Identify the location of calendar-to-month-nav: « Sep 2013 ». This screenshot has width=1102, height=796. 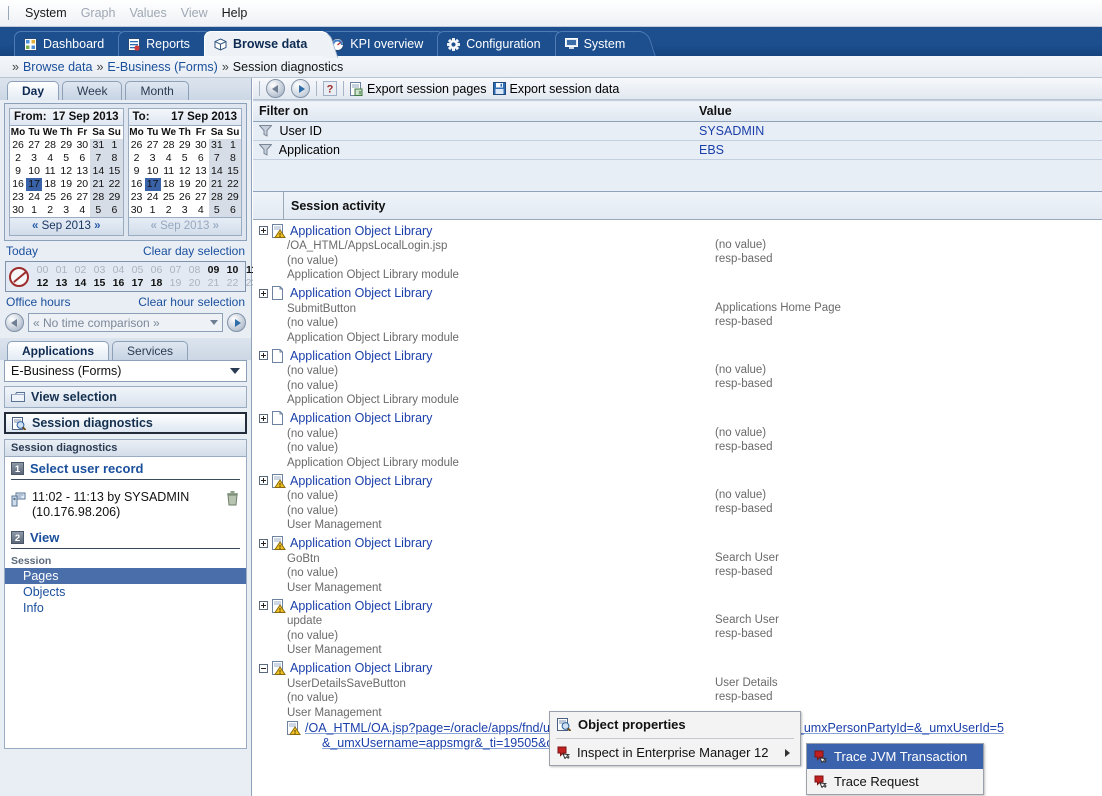
(184, 226).